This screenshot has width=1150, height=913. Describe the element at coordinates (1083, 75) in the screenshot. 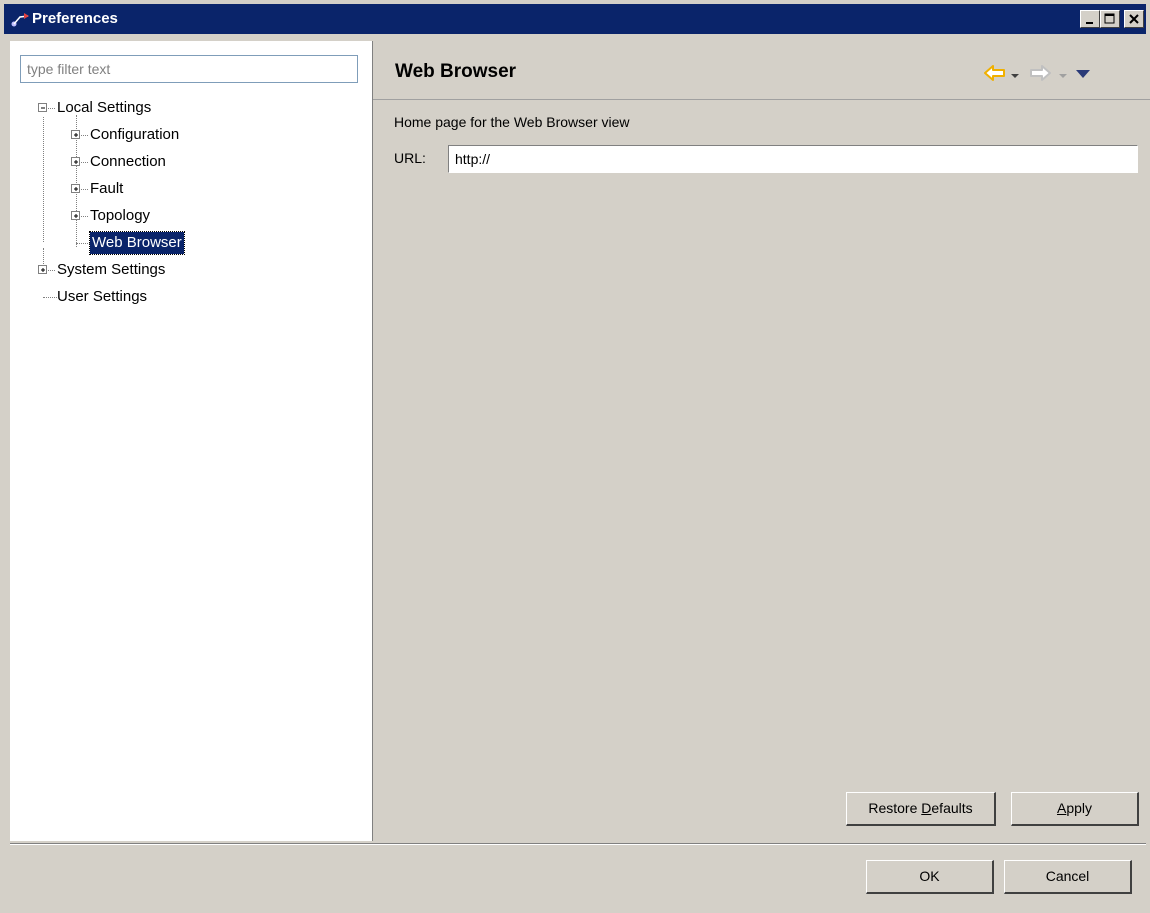

I see `view-menu-icon` at that location.